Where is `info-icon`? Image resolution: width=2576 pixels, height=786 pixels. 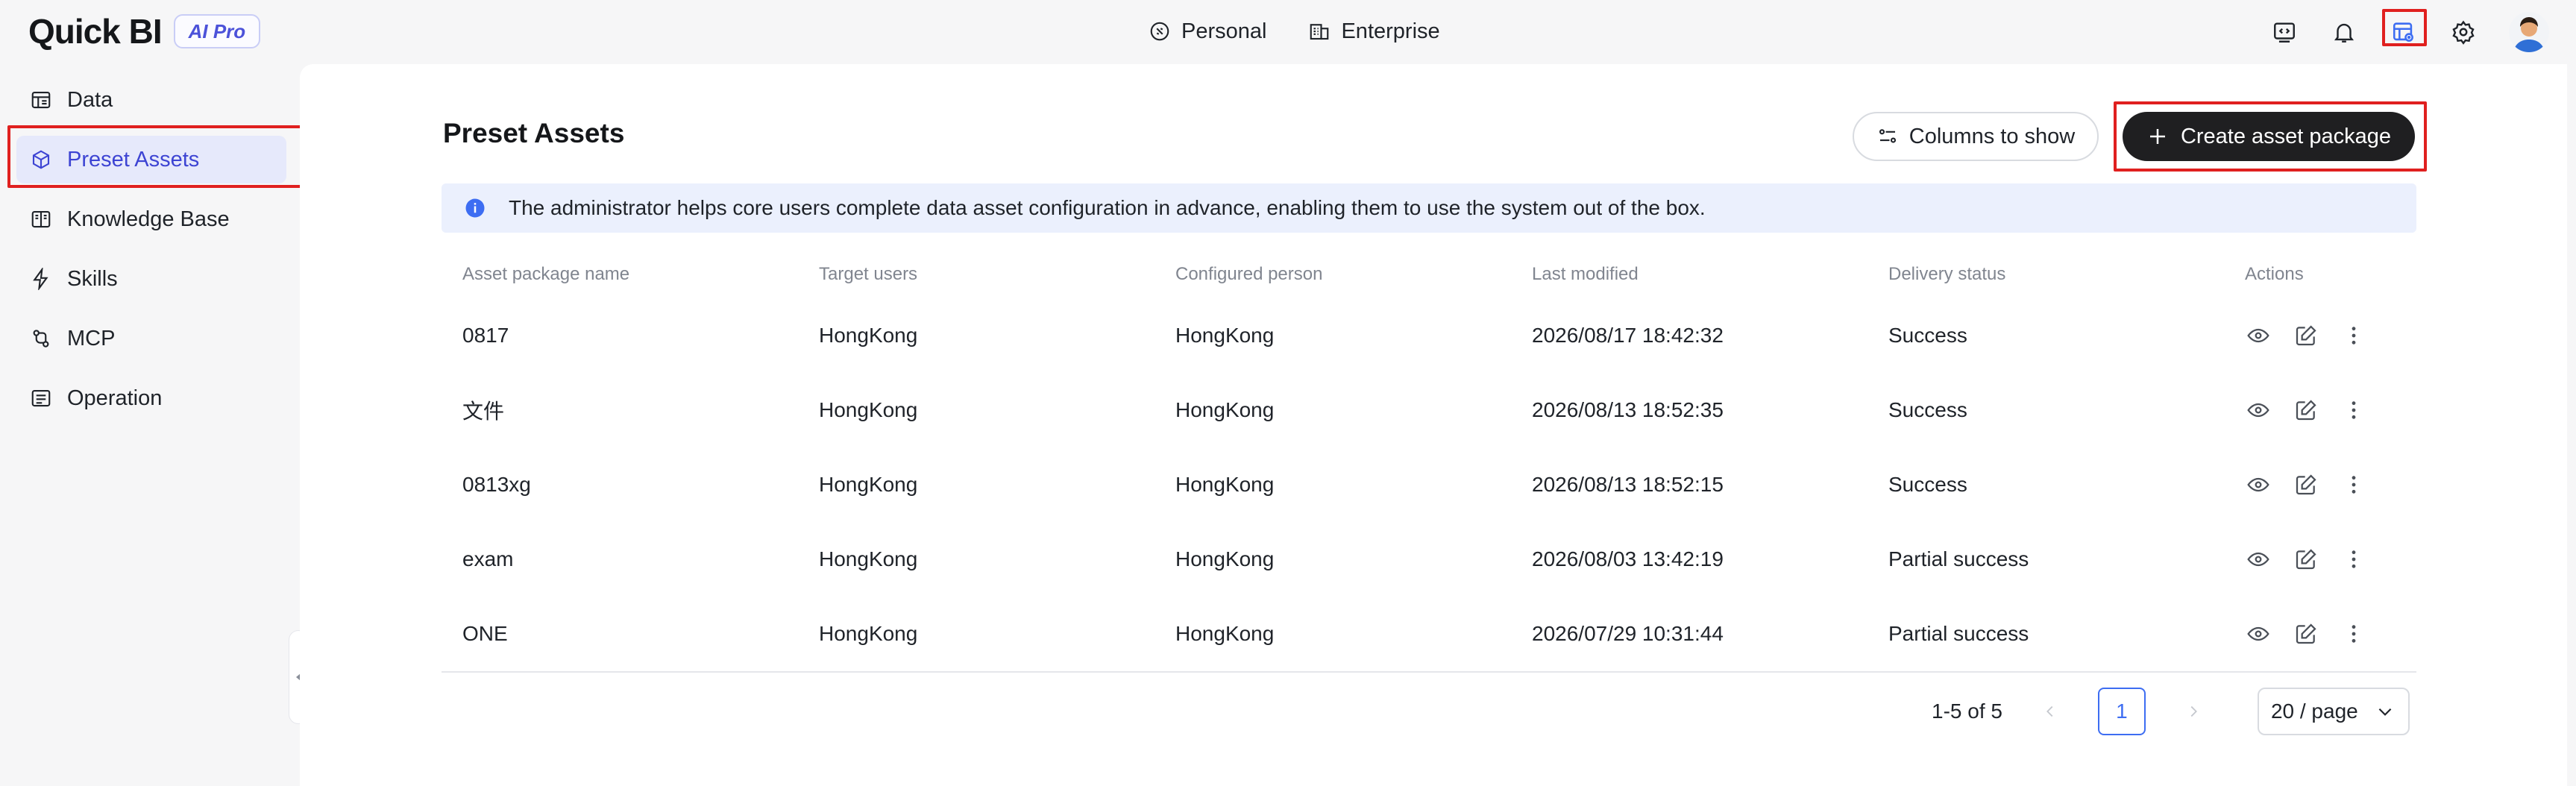 info-icon is located at coordinates (475, 208).